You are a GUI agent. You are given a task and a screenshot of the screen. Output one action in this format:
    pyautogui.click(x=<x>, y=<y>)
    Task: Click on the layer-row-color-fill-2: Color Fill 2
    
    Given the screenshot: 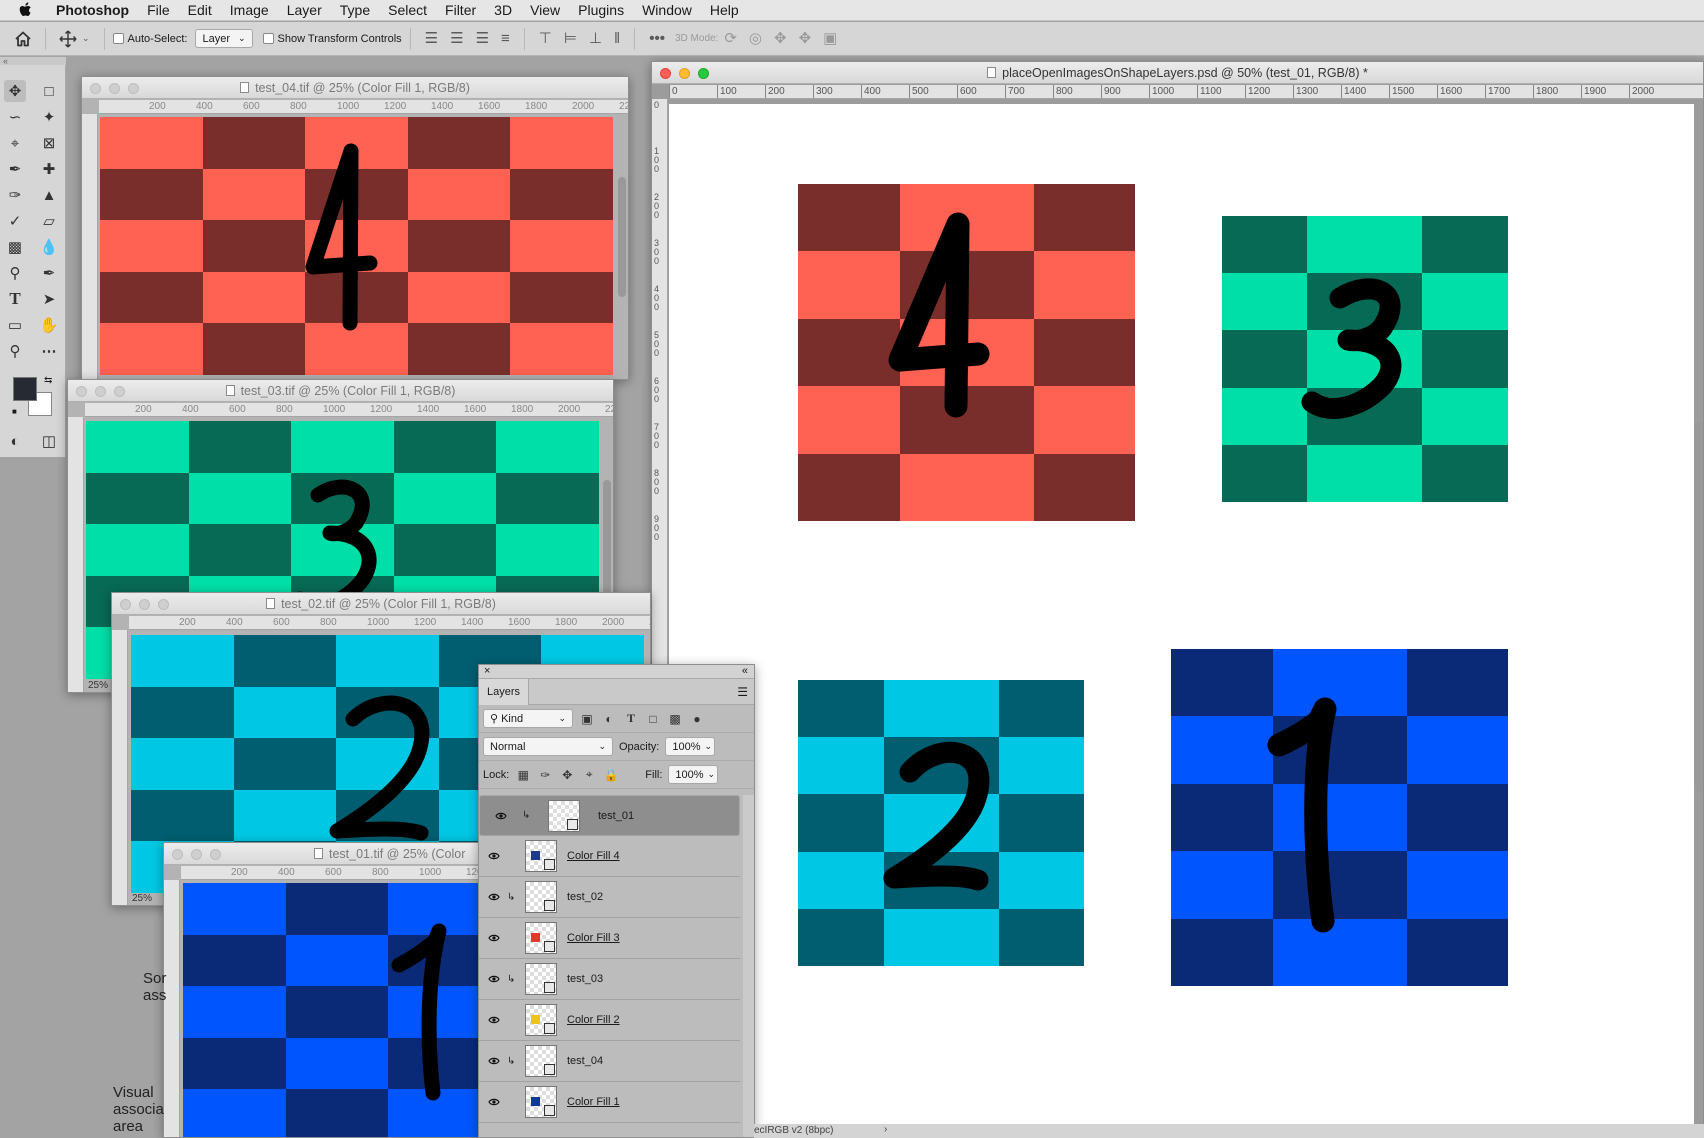 What is the action you would take?
    pyautogui.click(x=609, y=1020)
    